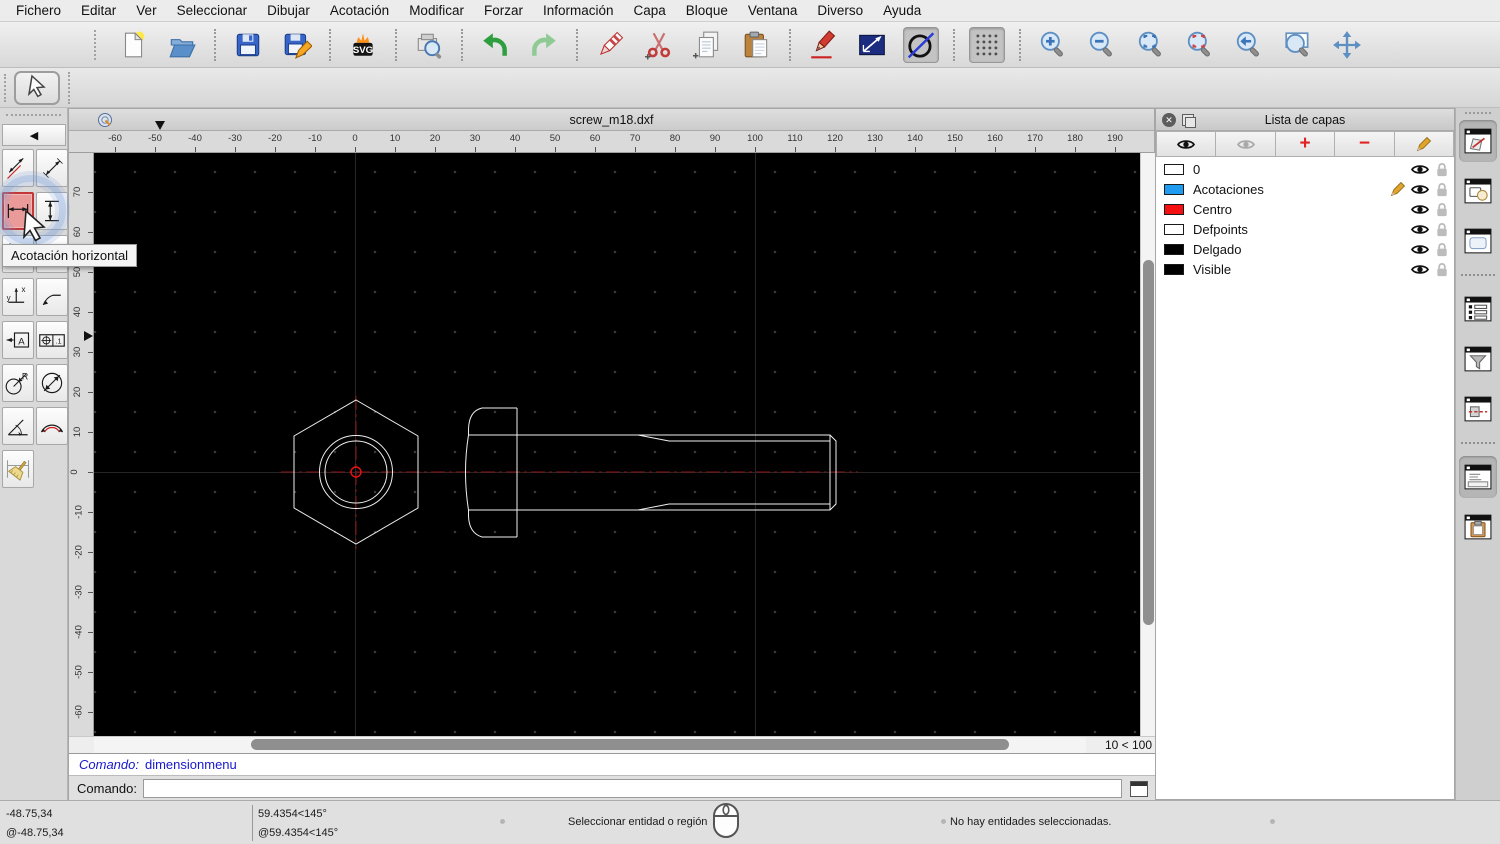 Image resolution: width=1500 pixels, height=844 pixels. Describe the element at coordinates (1478, 409) in the screenshot. I see `demolition-widget-icon` at that location.